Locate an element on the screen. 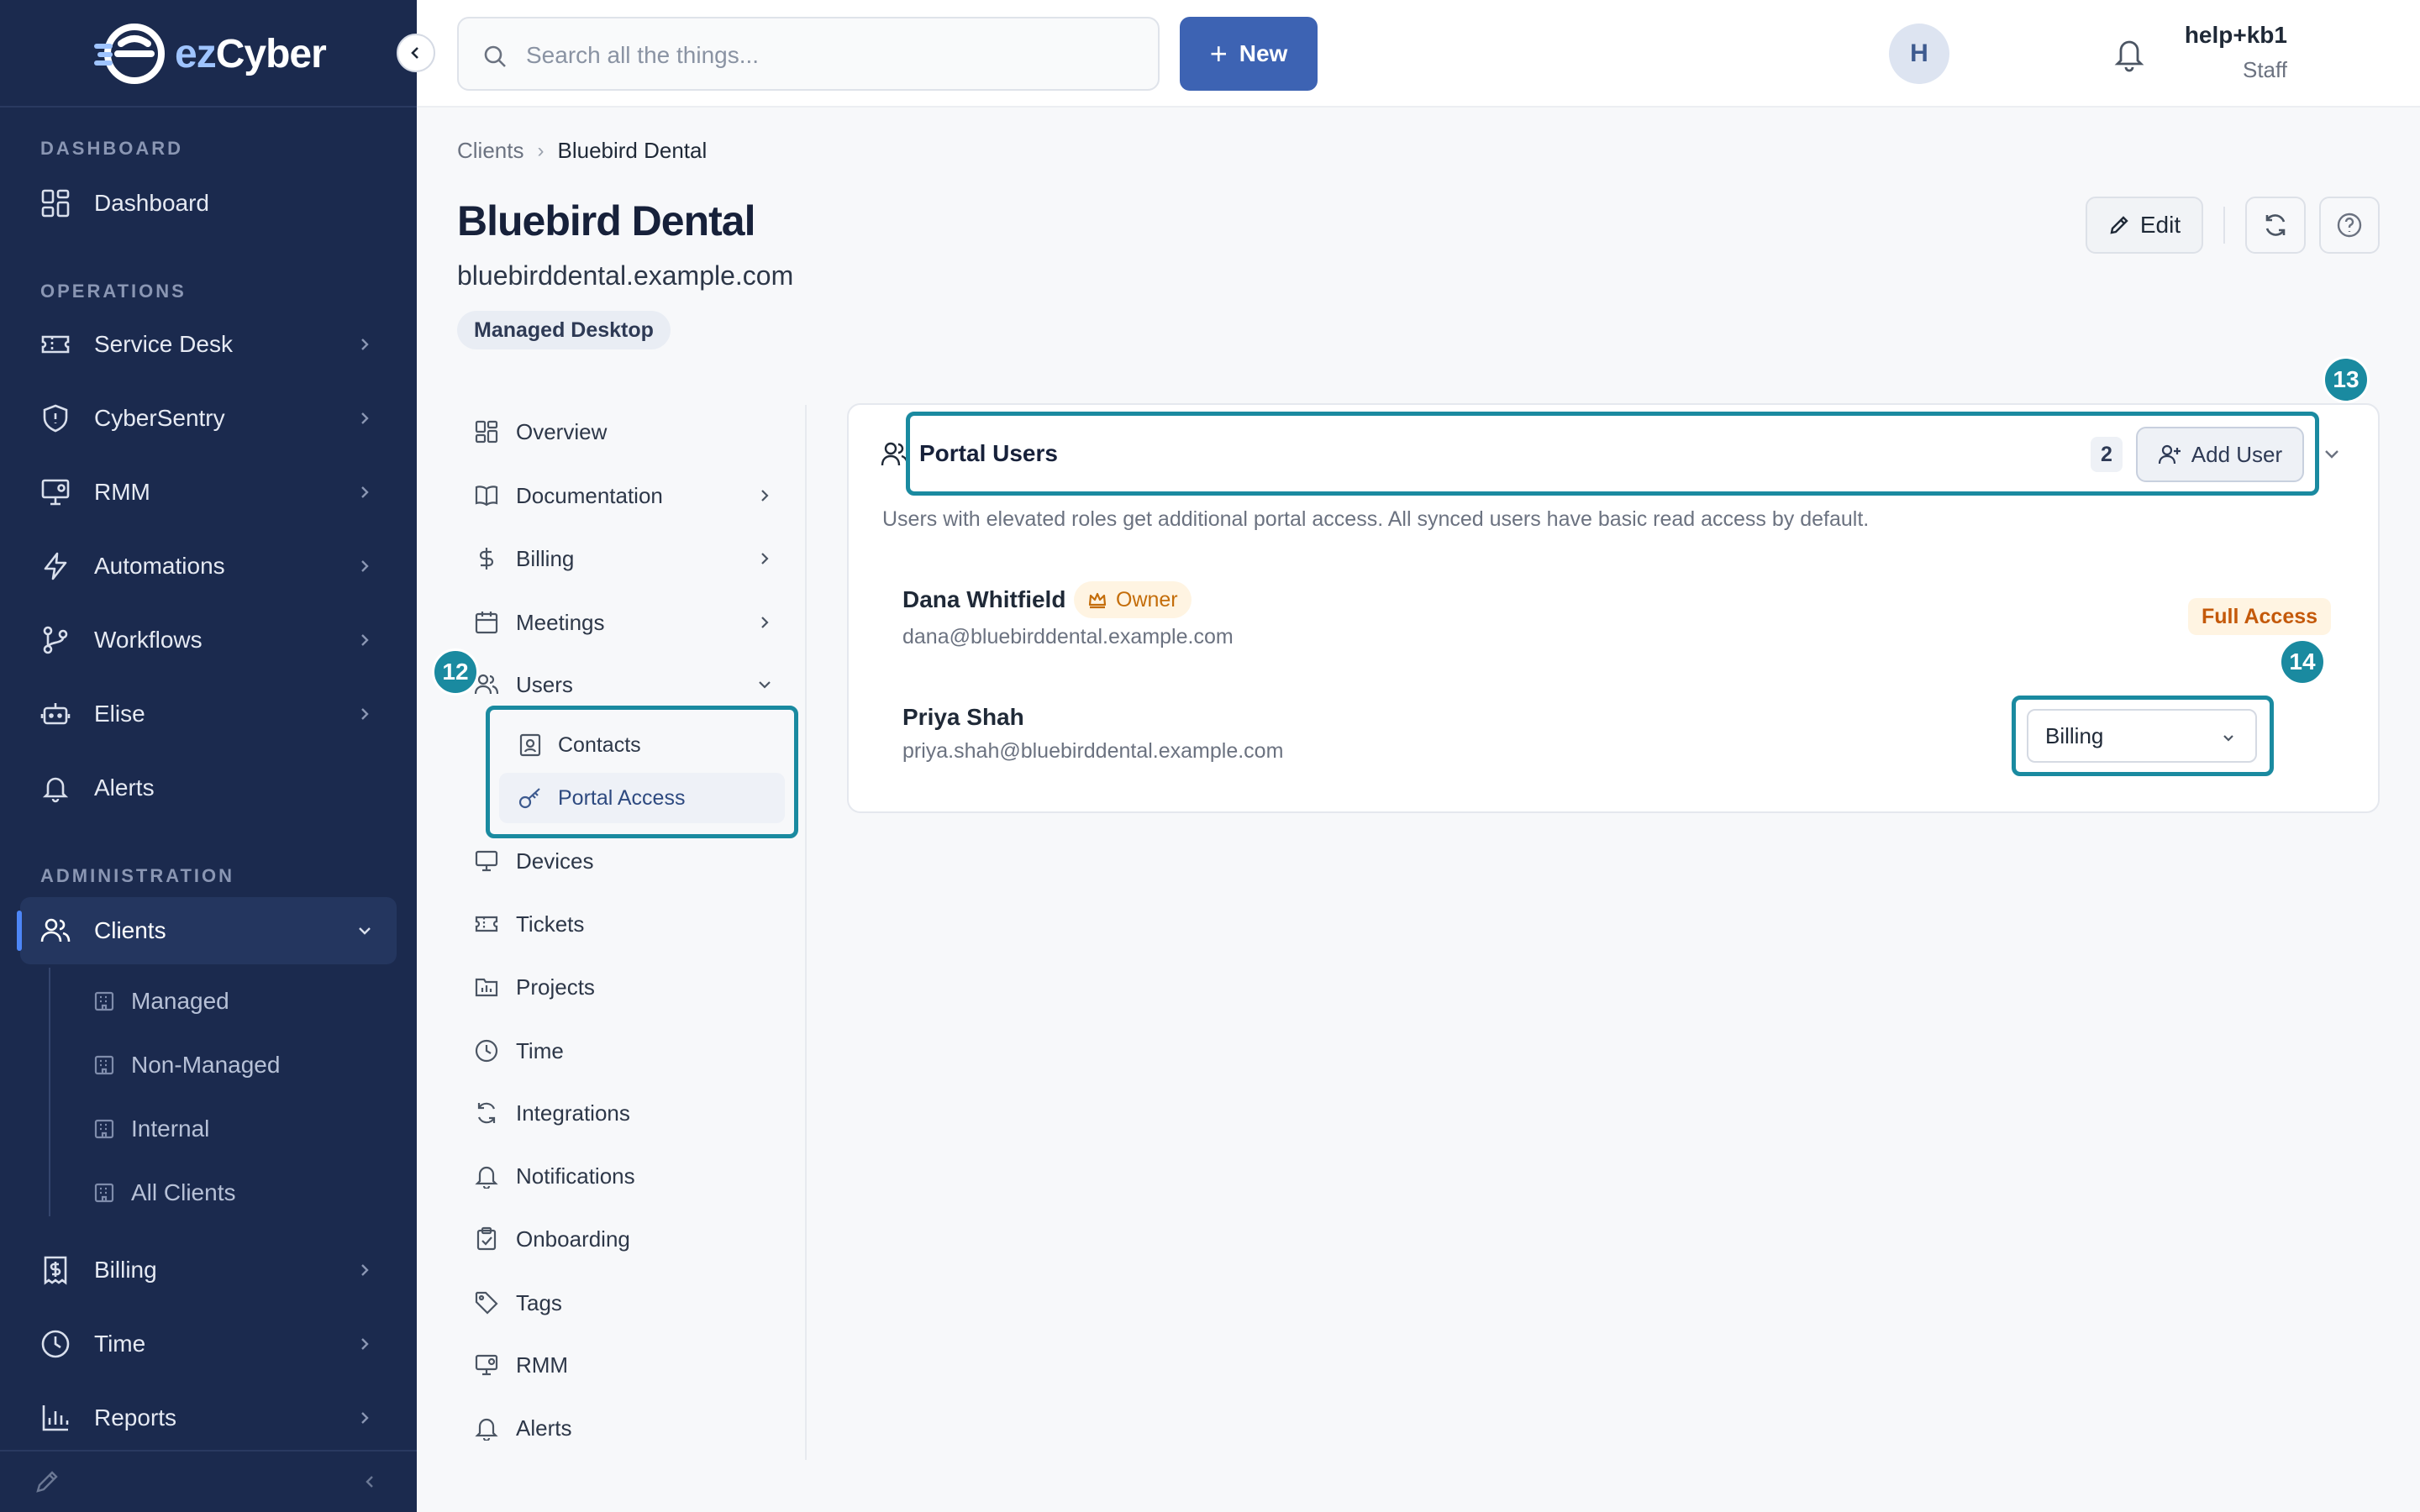 This screenshot has width=2420, height=1512. client-nav-notifications: Notifications is located at coordinates (630, 1176).